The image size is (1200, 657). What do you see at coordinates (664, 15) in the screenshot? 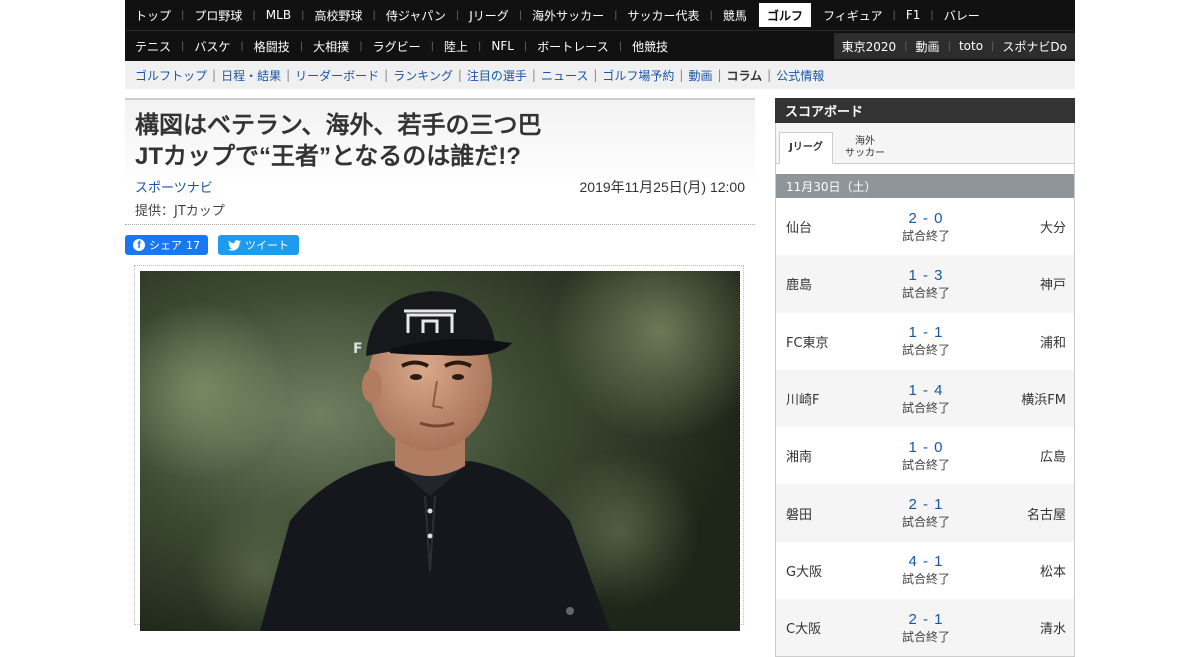
I see `nav-item-7: サッカー代表` at bounding box center [664, 15].